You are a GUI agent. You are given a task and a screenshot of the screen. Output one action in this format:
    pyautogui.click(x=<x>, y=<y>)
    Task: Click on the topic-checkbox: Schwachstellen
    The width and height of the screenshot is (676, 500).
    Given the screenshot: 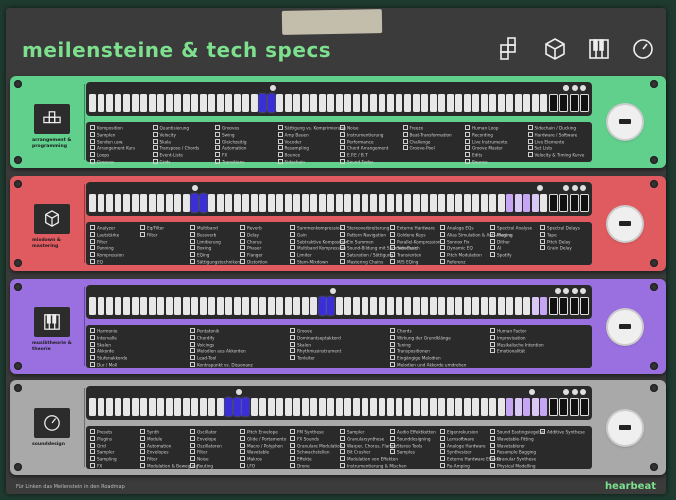 What is the action you would take?
    pyautogui.click(x=316, y=452)
    